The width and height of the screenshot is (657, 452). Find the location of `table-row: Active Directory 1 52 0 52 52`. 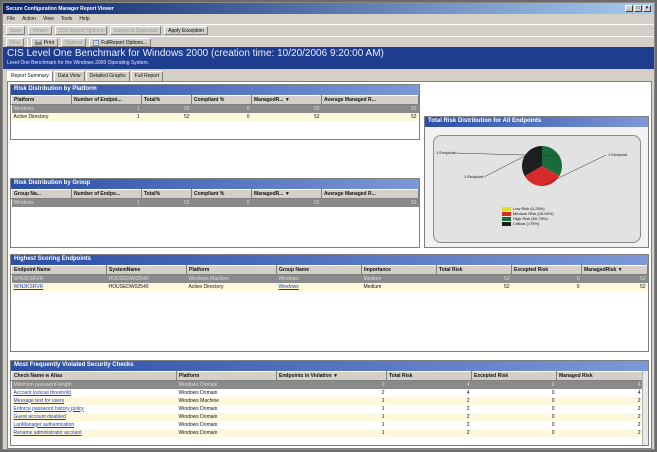

table-row: Active Directory 1 52 0 52 52 is located at coordinates (215, 116).